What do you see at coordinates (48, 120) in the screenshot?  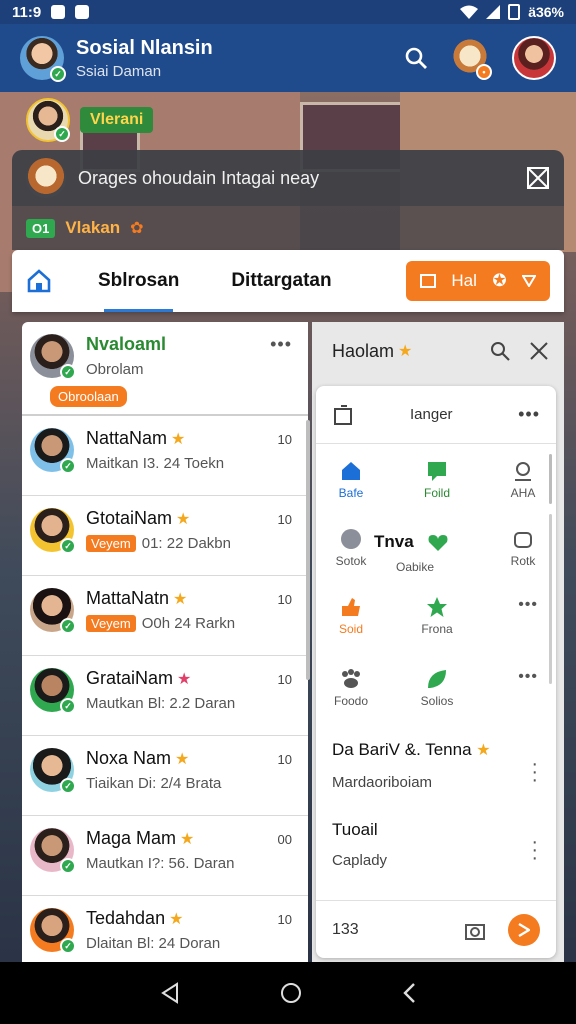 I see `story-avatar: ✓` at bounding box center [48, 120].